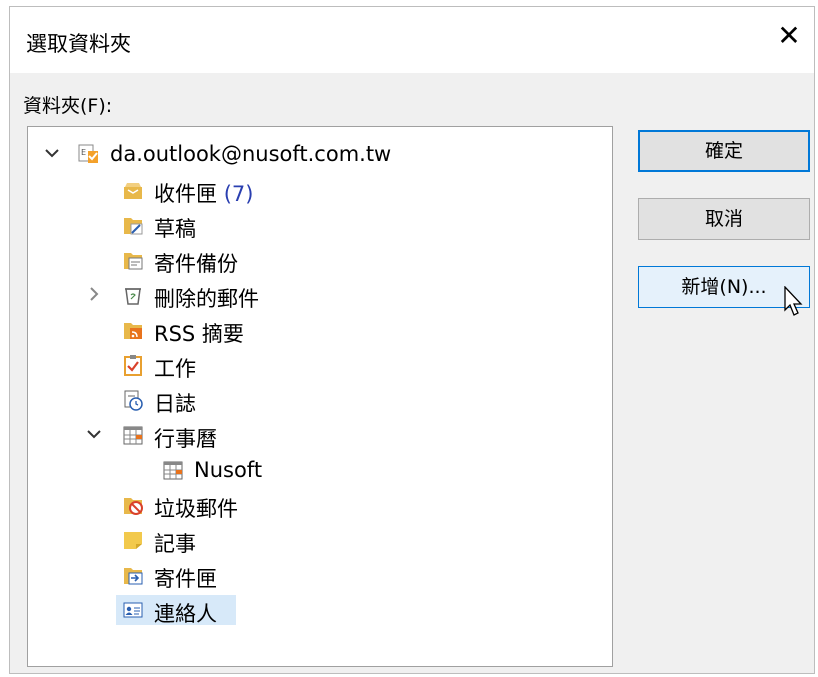 The height and width of the screenshot is (677, 818). I want to click on mailbox-icon: E, so click(88, 153).